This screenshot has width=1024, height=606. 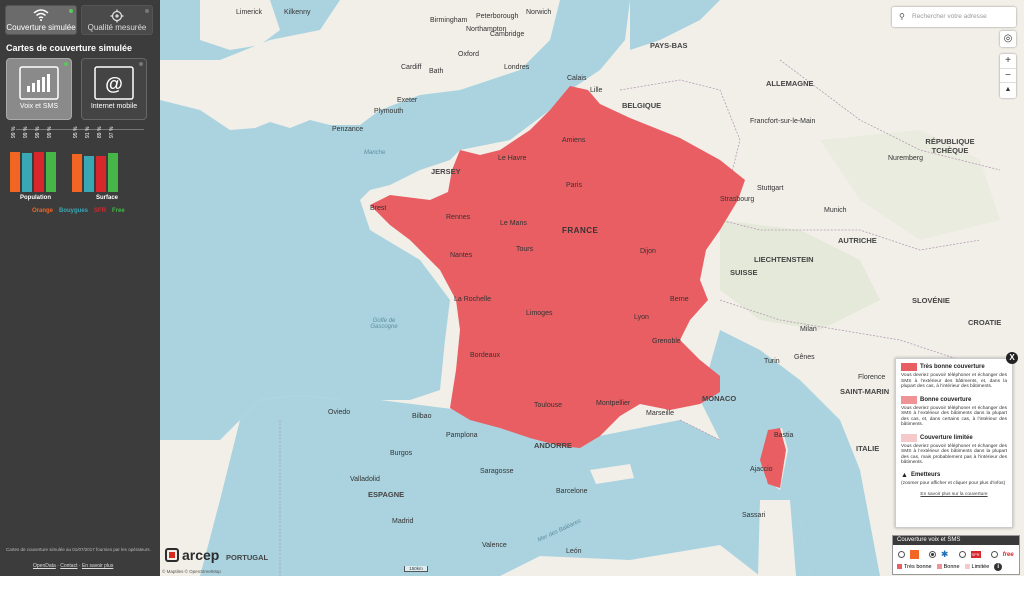 I want to click on inactive-dot, so click(x=147, y=11).